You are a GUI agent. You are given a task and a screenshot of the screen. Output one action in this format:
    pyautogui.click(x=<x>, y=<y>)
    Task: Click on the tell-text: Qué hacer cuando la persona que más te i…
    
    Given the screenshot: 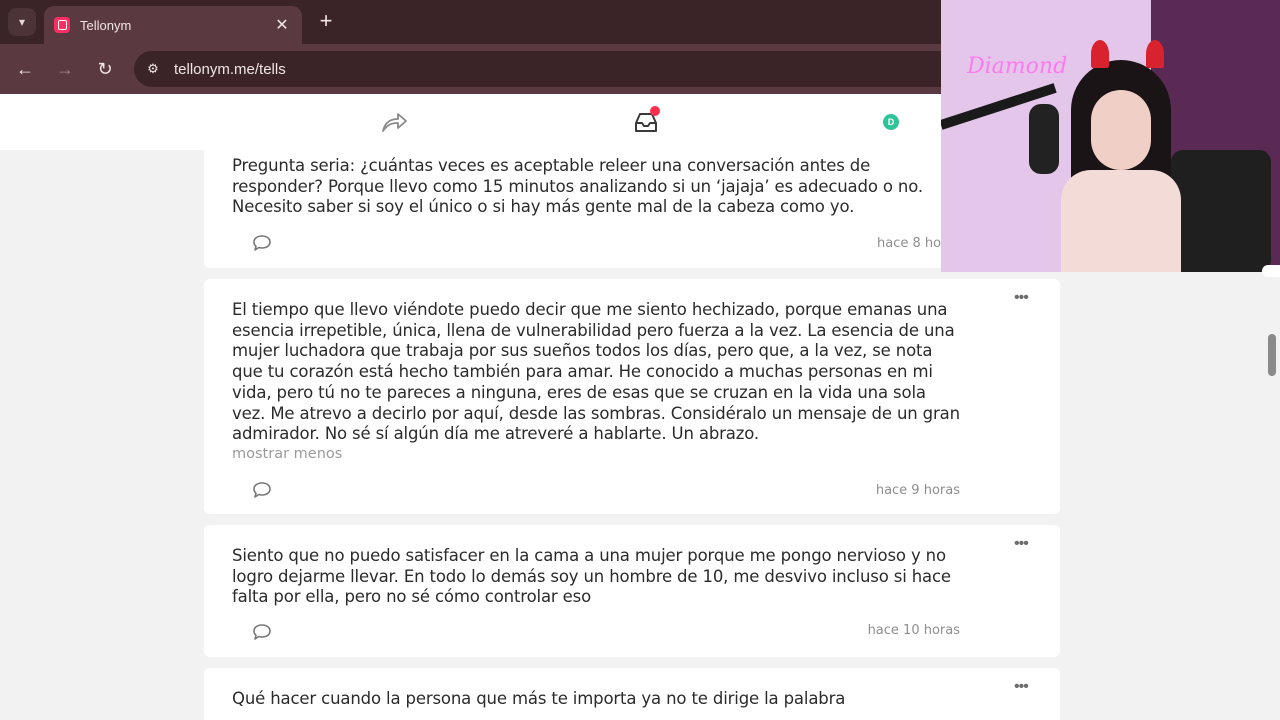 What is the action you would take?
    pyautogui.click(x=539, y=698)
    